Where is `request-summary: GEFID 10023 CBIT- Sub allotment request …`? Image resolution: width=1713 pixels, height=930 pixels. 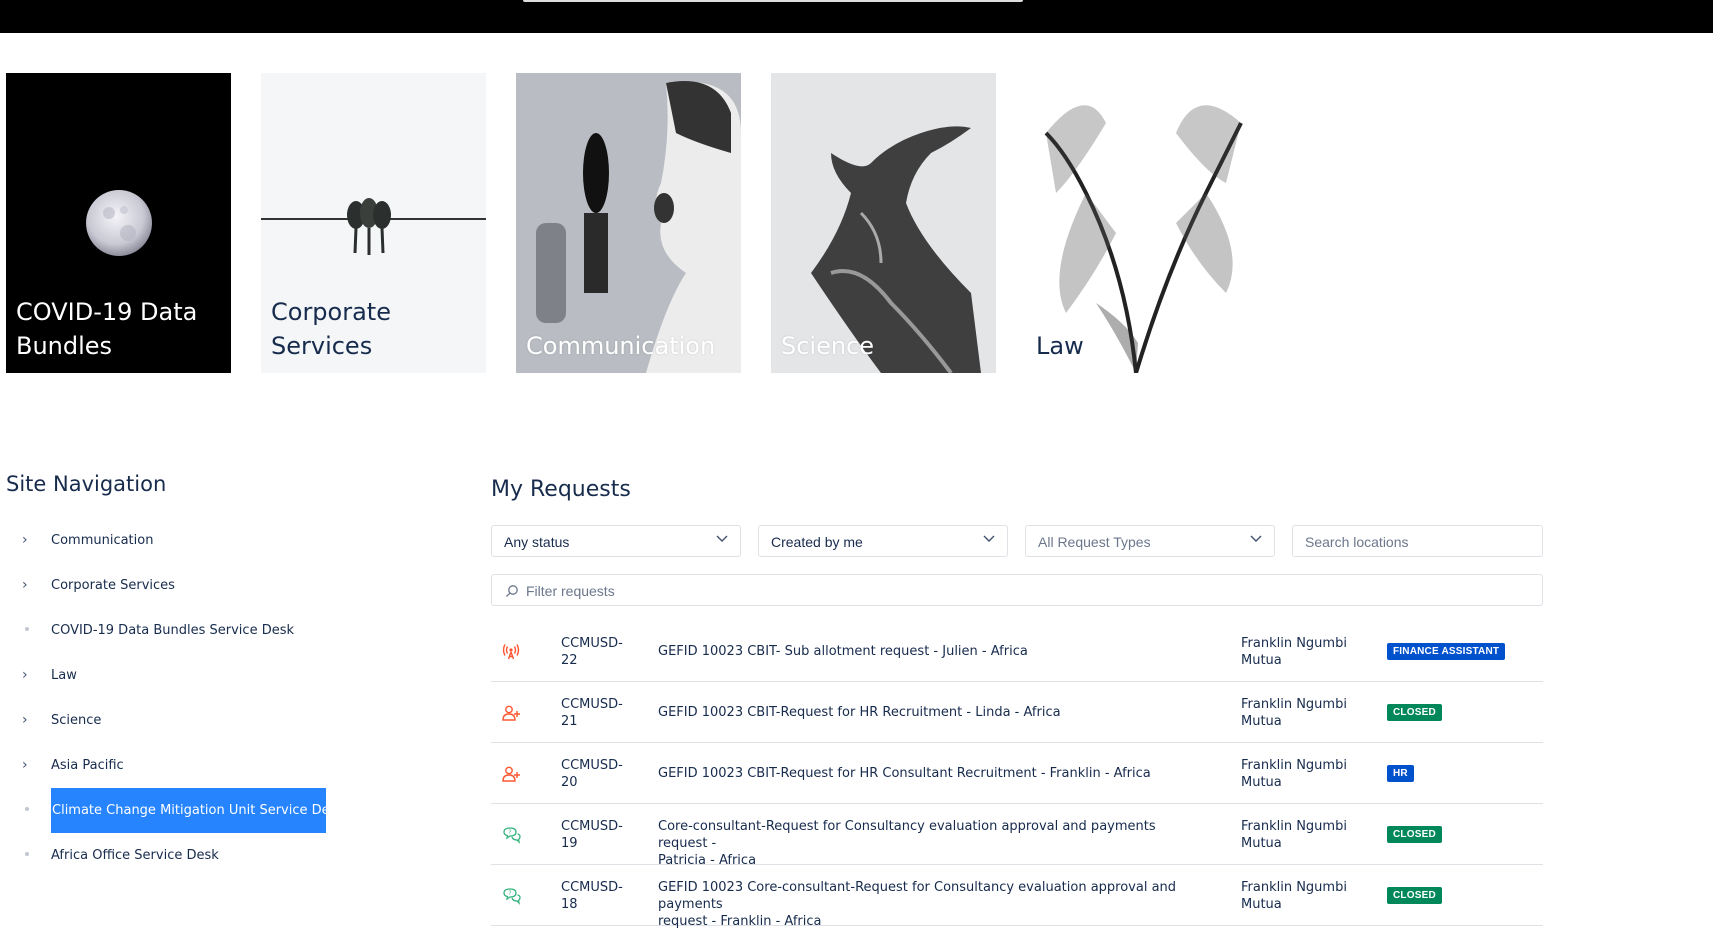 request-summary: GEFID 10023 CBIT- Sub allotment request … is located at coordinates (928, 651).